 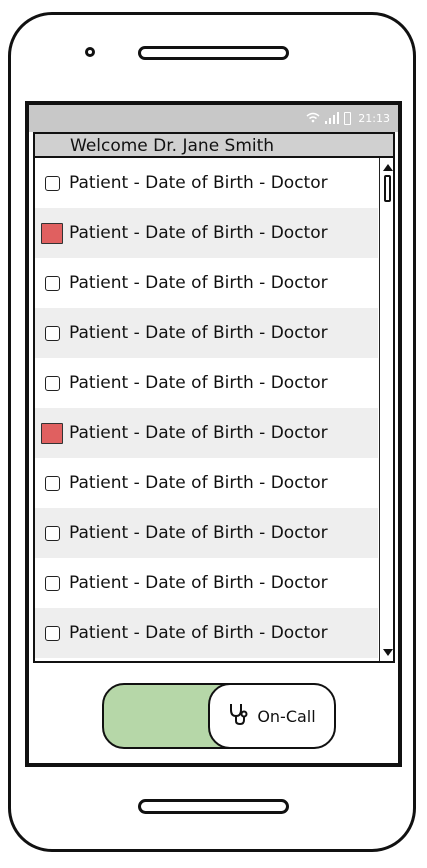 What do you see at coordinates (286, 716) in the screenshot?
I see `on-call-label: On-Call` at bounding box center [286, 716].